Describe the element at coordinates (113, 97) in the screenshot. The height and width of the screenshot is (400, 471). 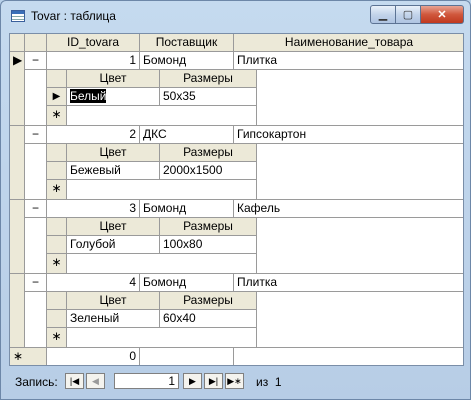
I see `sub-cell-color: Белый` at that location.